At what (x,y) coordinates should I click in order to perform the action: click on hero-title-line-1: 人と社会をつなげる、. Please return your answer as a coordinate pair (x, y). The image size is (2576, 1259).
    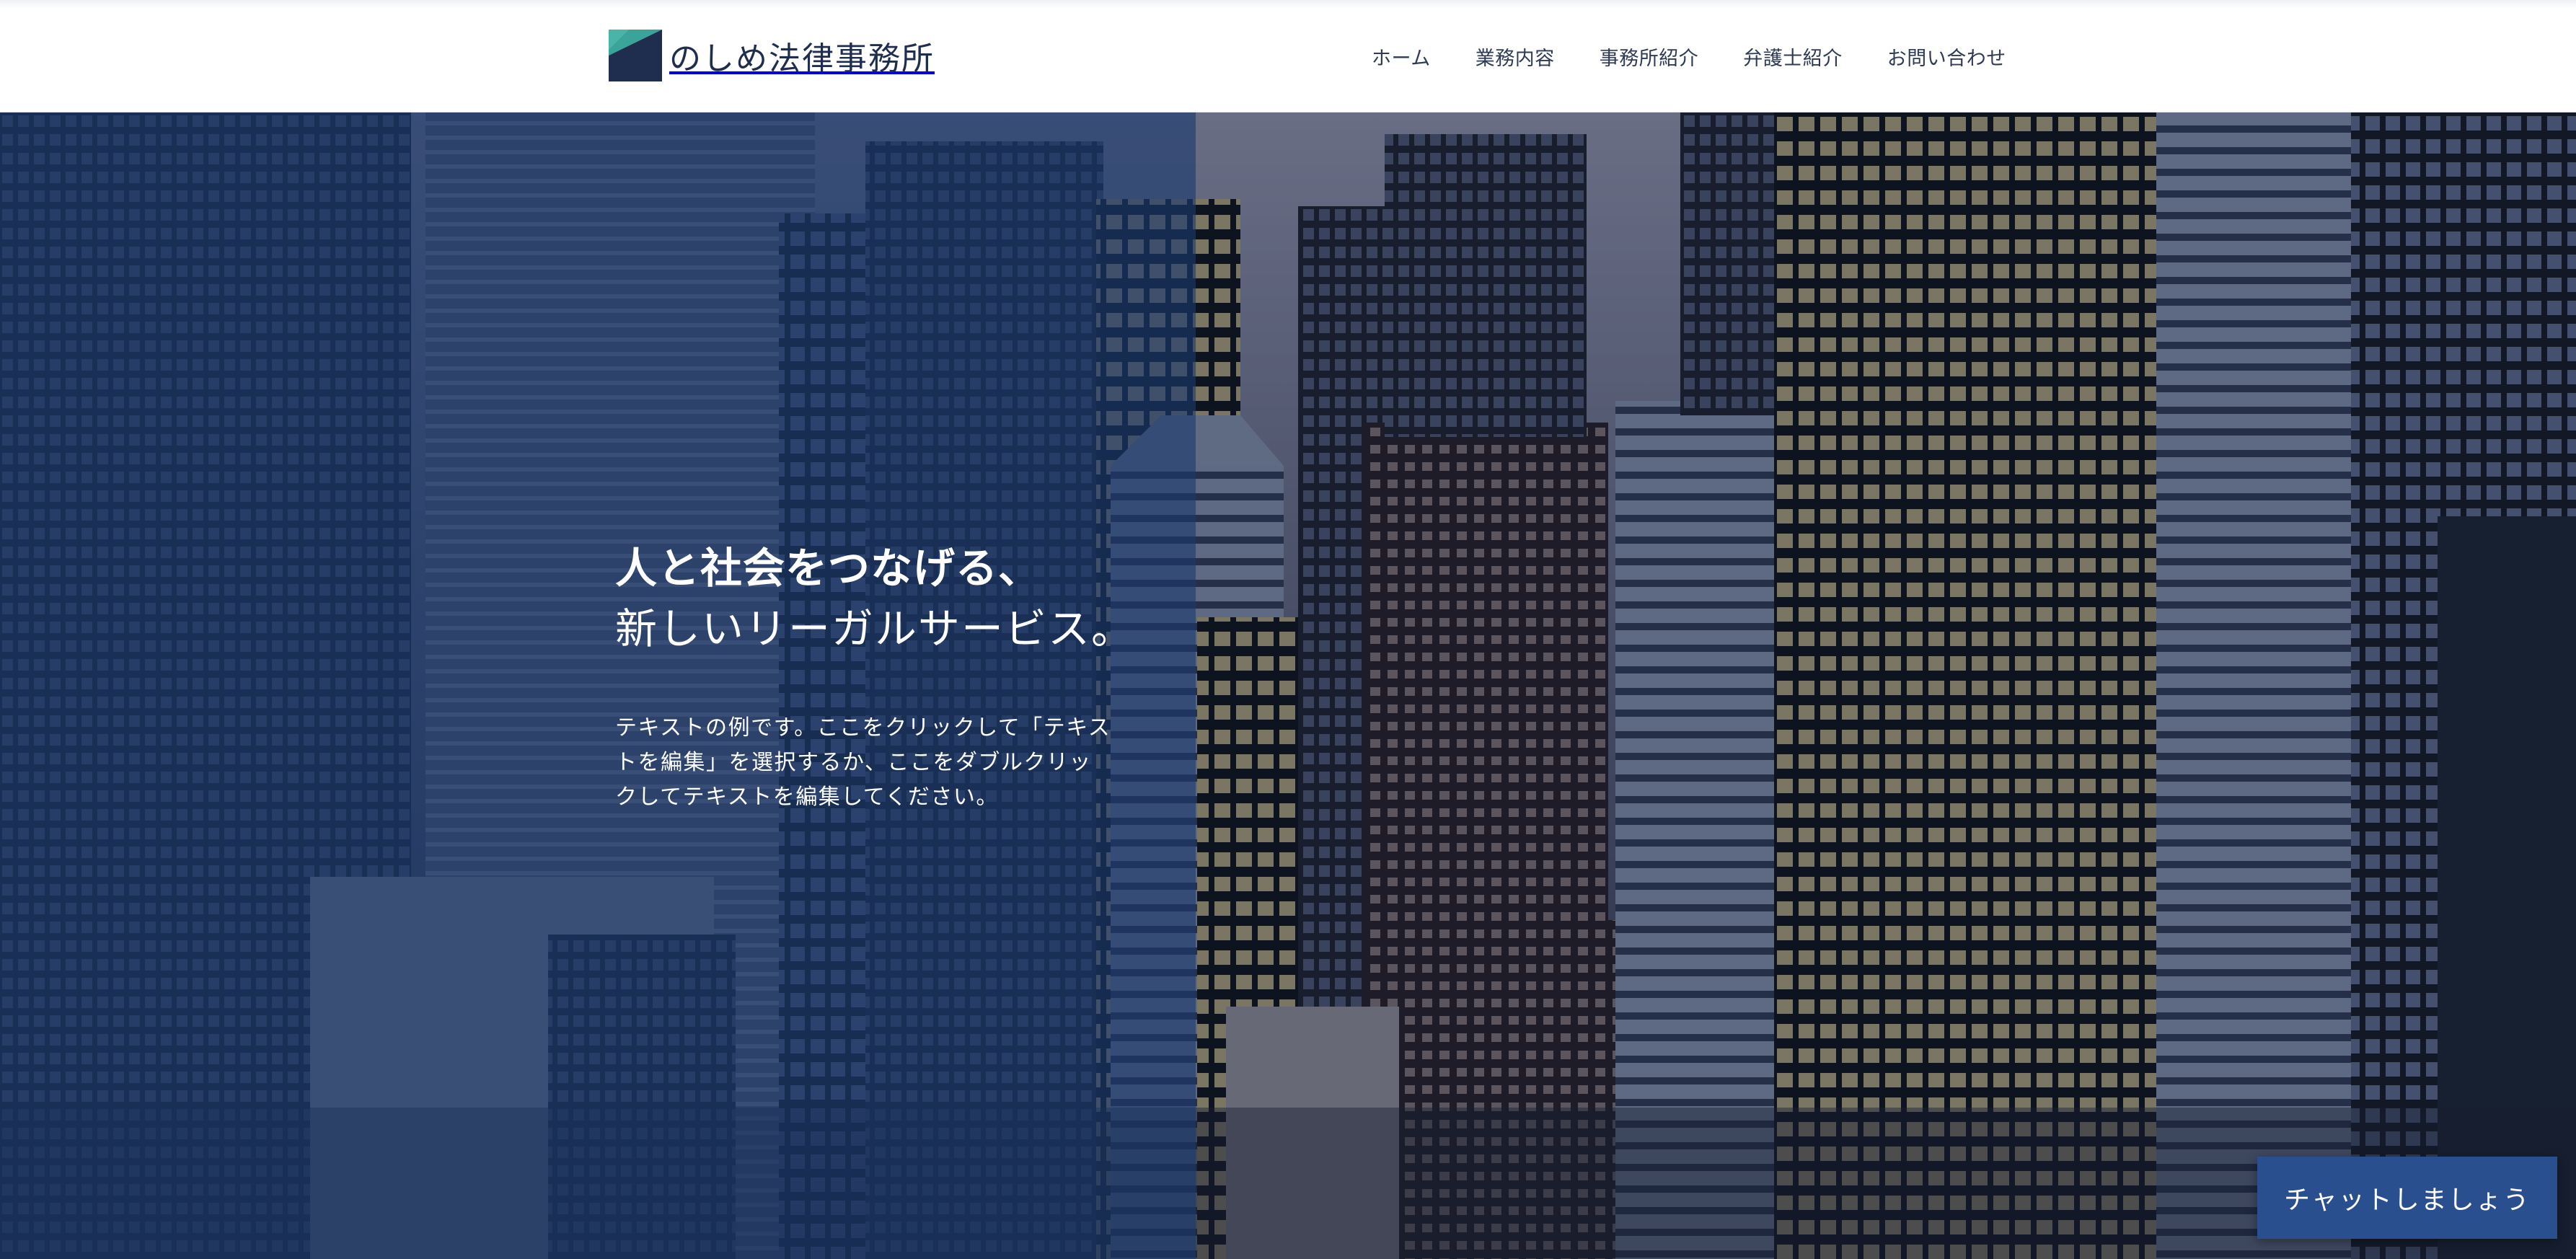
    Looking at the image, I should click on (828, 568).